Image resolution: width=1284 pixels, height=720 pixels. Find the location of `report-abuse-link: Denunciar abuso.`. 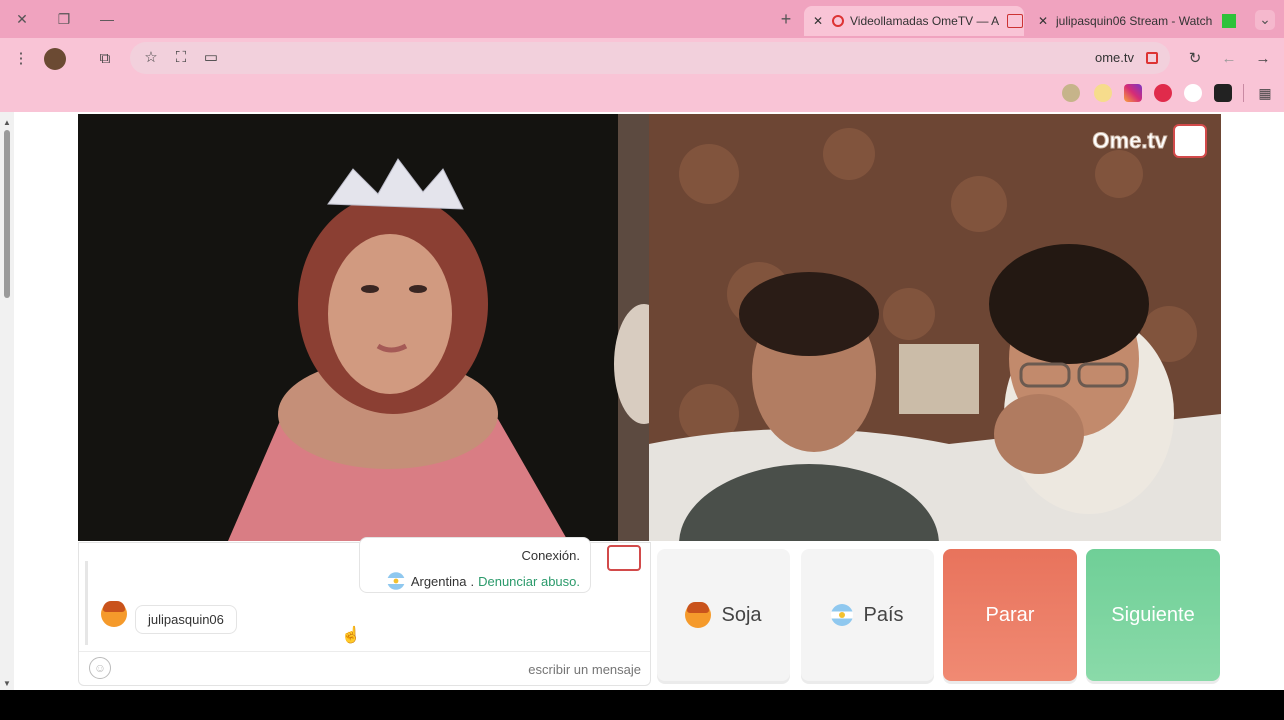

report-abuse-link: Denunciar abuso. is located at coordinates (529, 581).